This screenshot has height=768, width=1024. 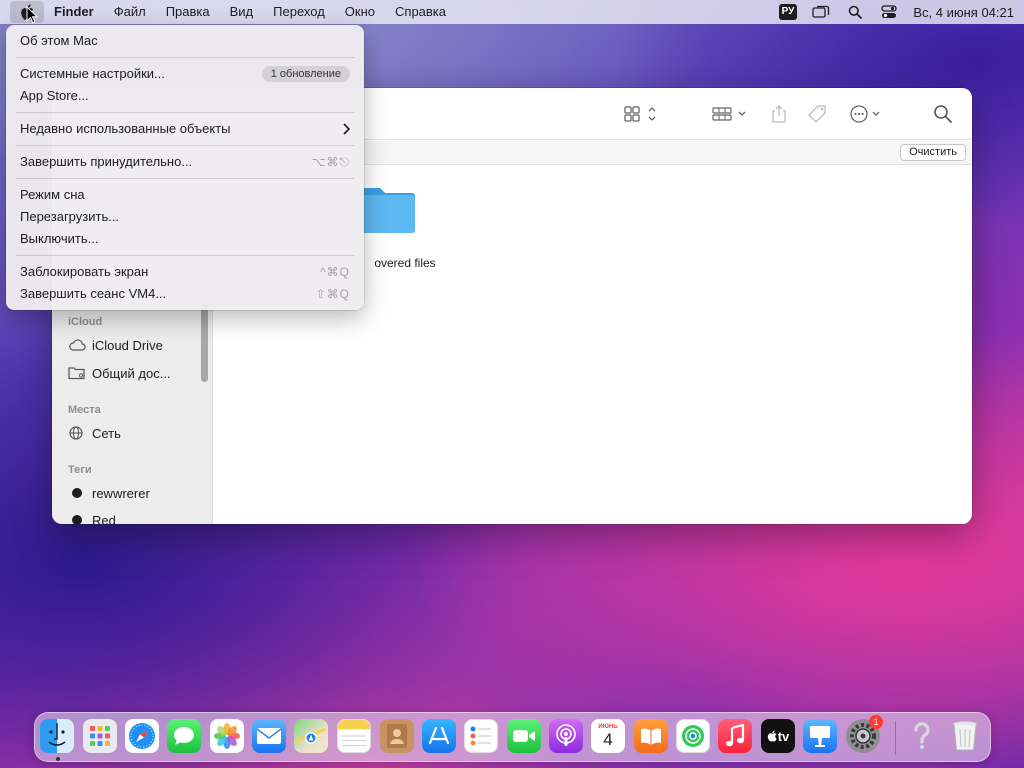 I want to click on dock-mail, so click(x=269, y=736).